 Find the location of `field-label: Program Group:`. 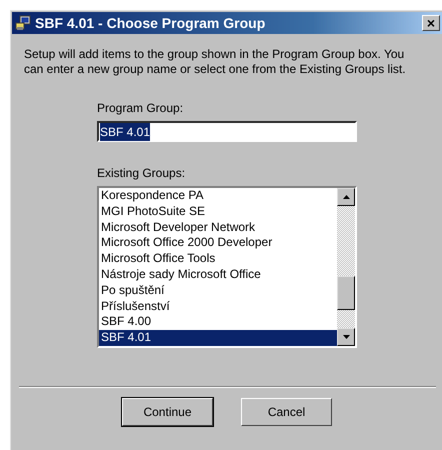

field-label: Program Group: is located at coordinates (140, 108).